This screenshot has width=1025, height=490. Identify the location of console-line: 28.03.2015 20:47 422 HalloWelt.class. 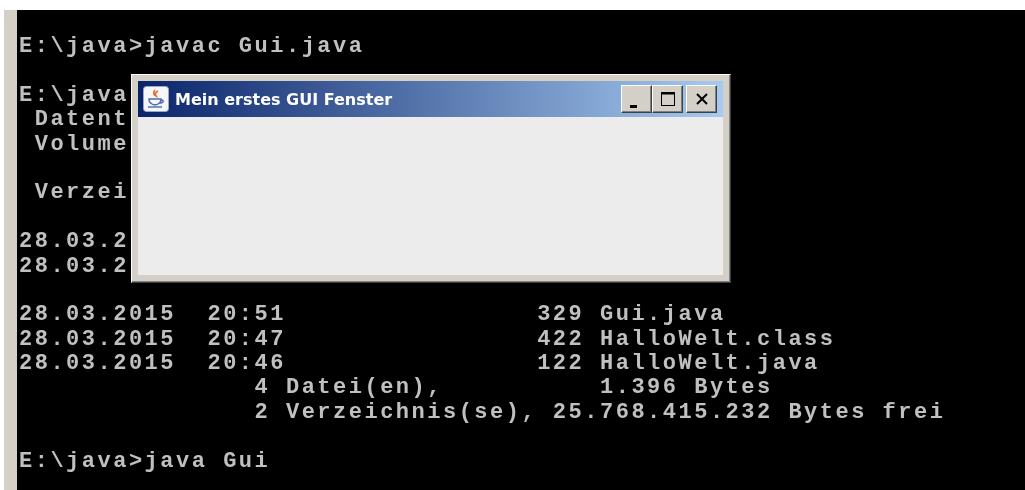
(427, 340).